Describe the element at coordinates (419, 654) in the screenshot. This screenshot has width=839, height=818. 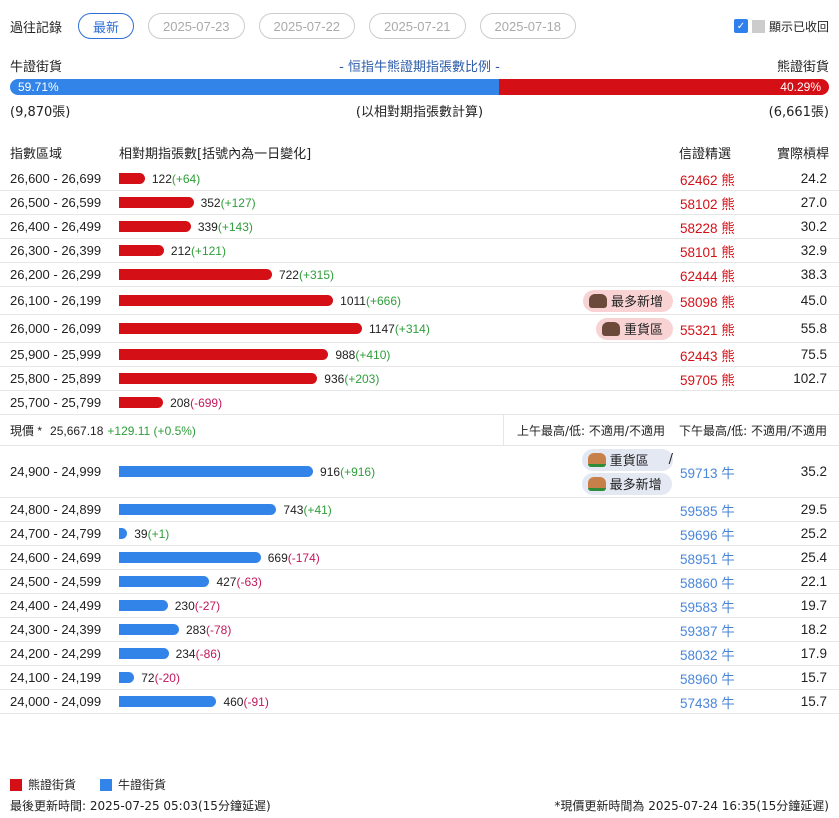
I see `table-row: 24,200 - 24,299 234(-86) 58032 牛 17.9` at that location.